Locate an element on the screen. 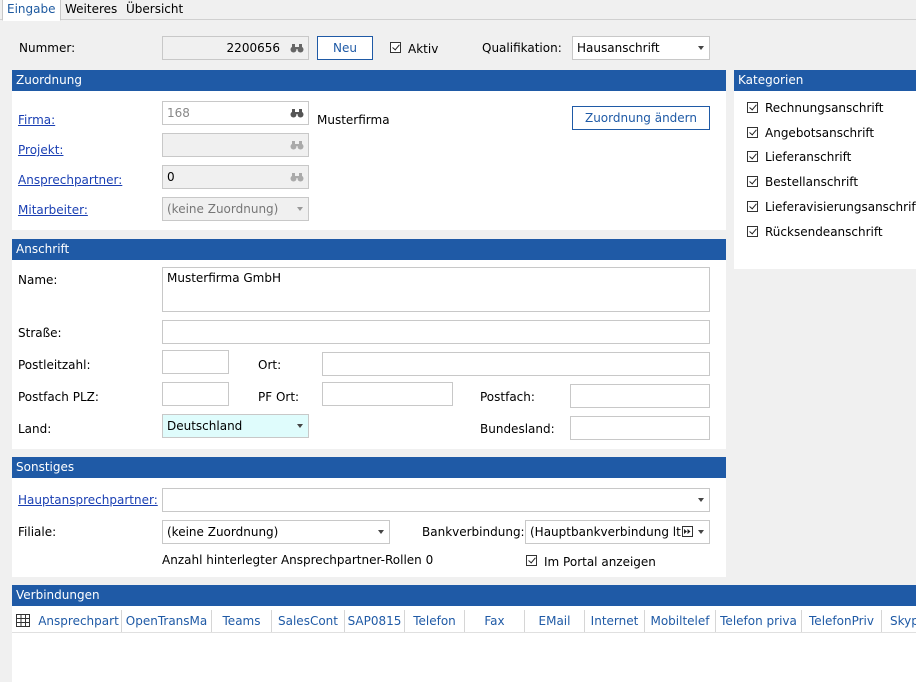 This screenshot has width=916, height=682. tab-bar: Eingabe Weiteres Übersicht is located at coordinates (458, 10).